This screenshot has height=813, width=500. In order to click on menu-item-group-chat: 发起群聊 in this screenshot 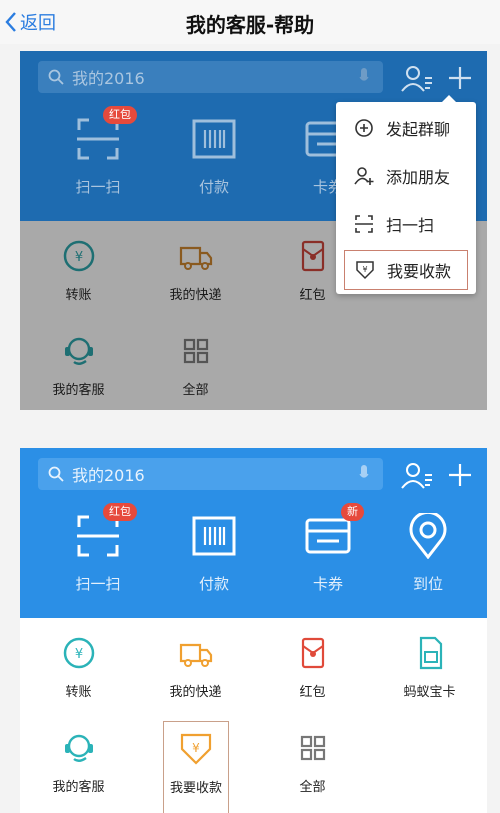, I will do `click(406, 128)`.